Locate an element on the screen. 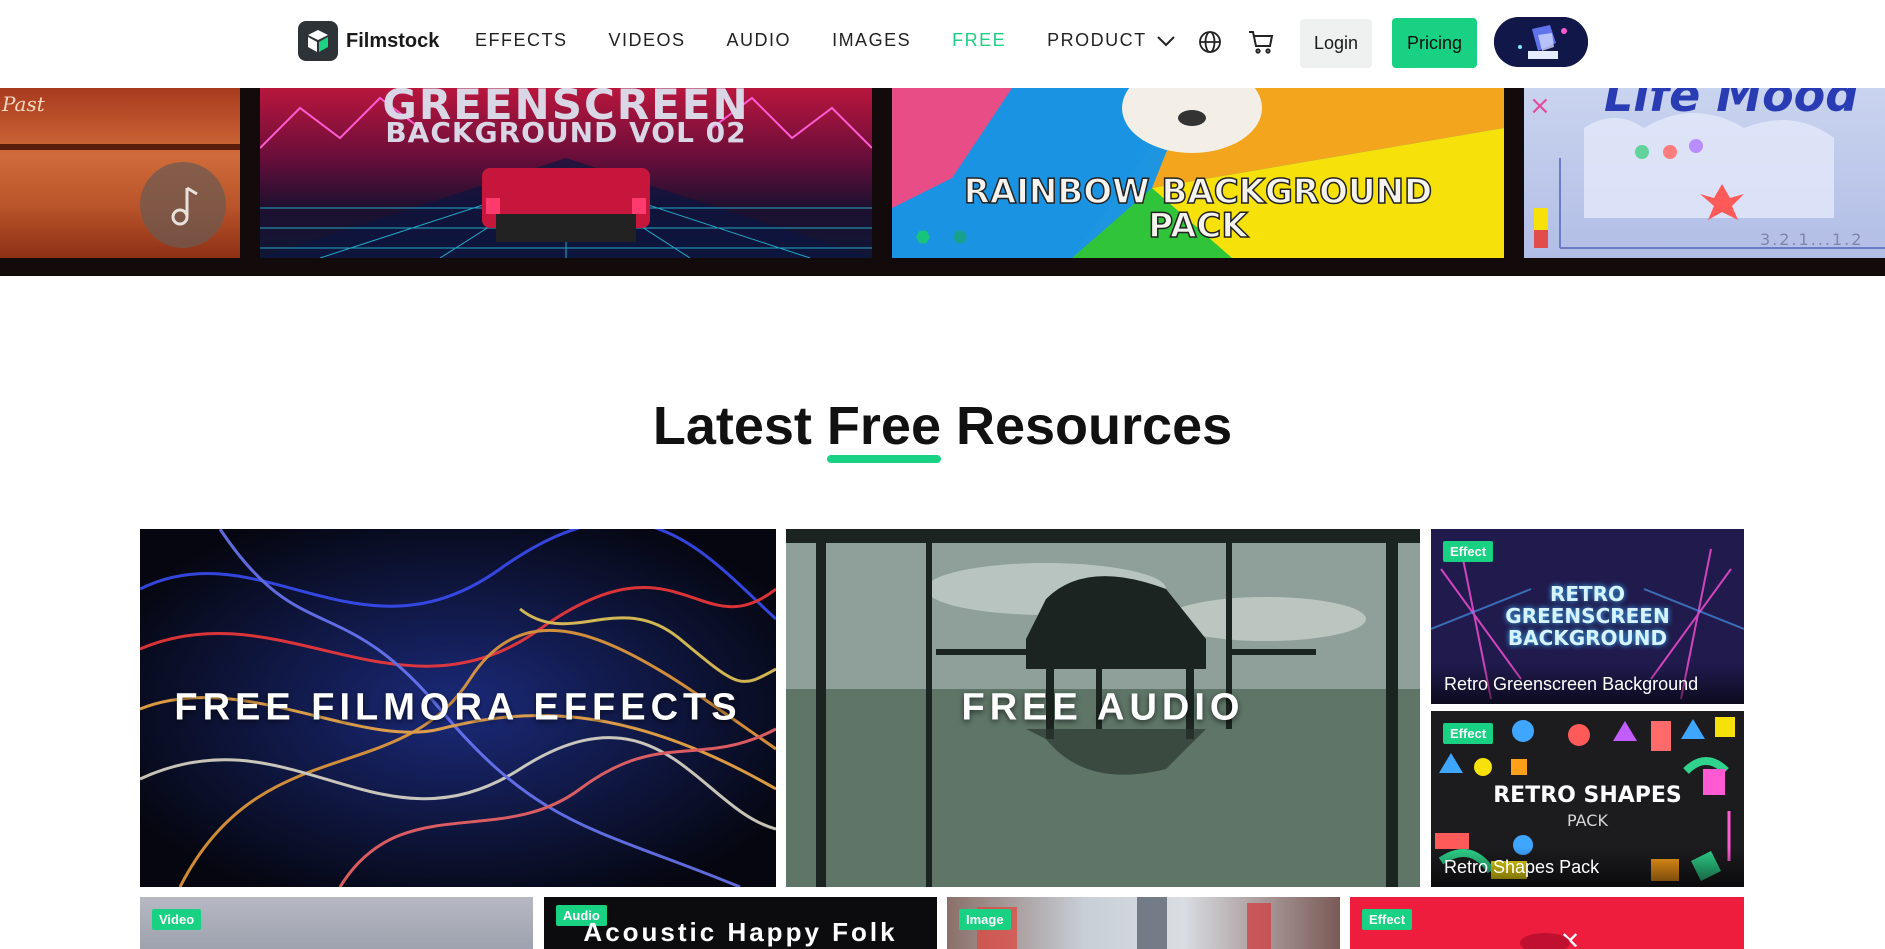 Image resolution: width=1885 pixels, height=949 pixels. card-video: Video is located at coordinates (336, 923).